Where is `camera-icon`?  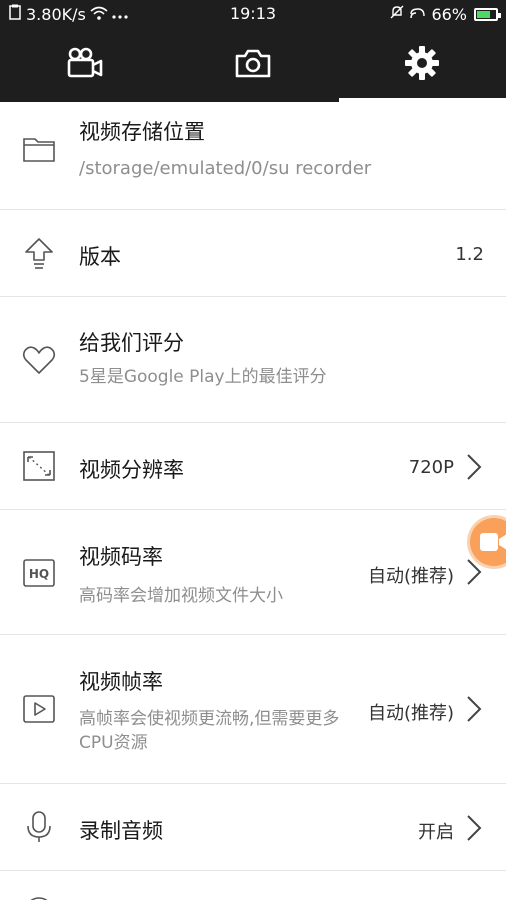
camera-icon is located at coordinates (253, 65).